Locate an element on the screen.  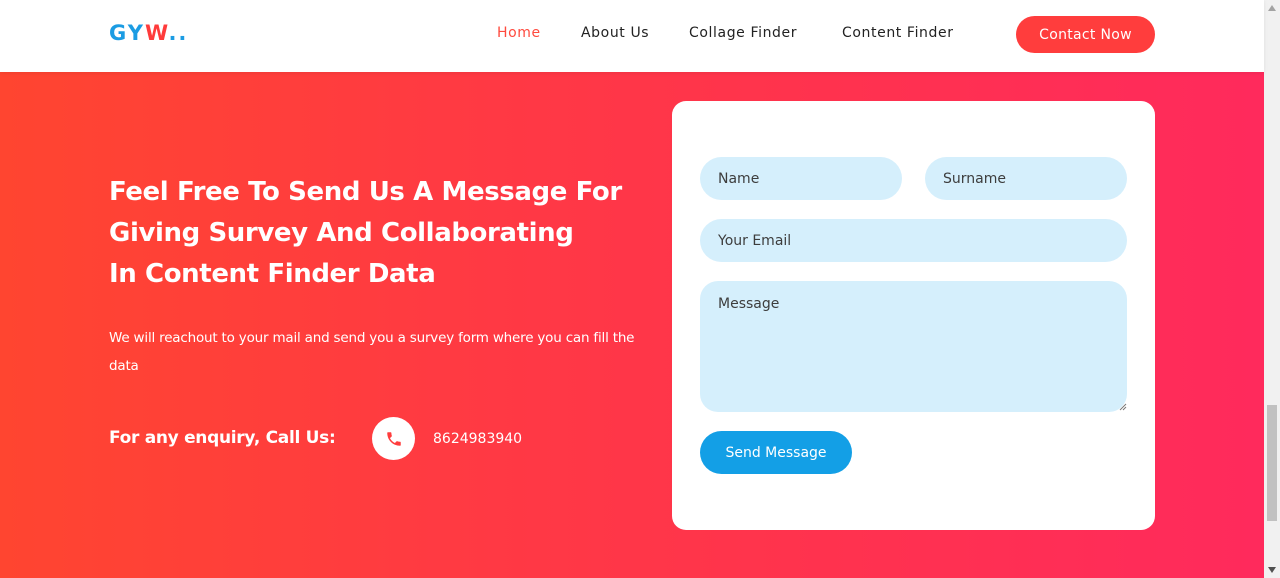
surname-input is located at coordinates (1026, 178).